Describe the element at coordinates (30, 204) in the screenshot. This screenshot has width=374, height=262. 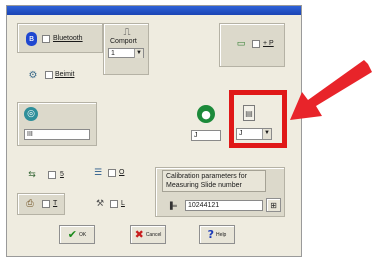
I see `printer-icon: ⎙` at that location.